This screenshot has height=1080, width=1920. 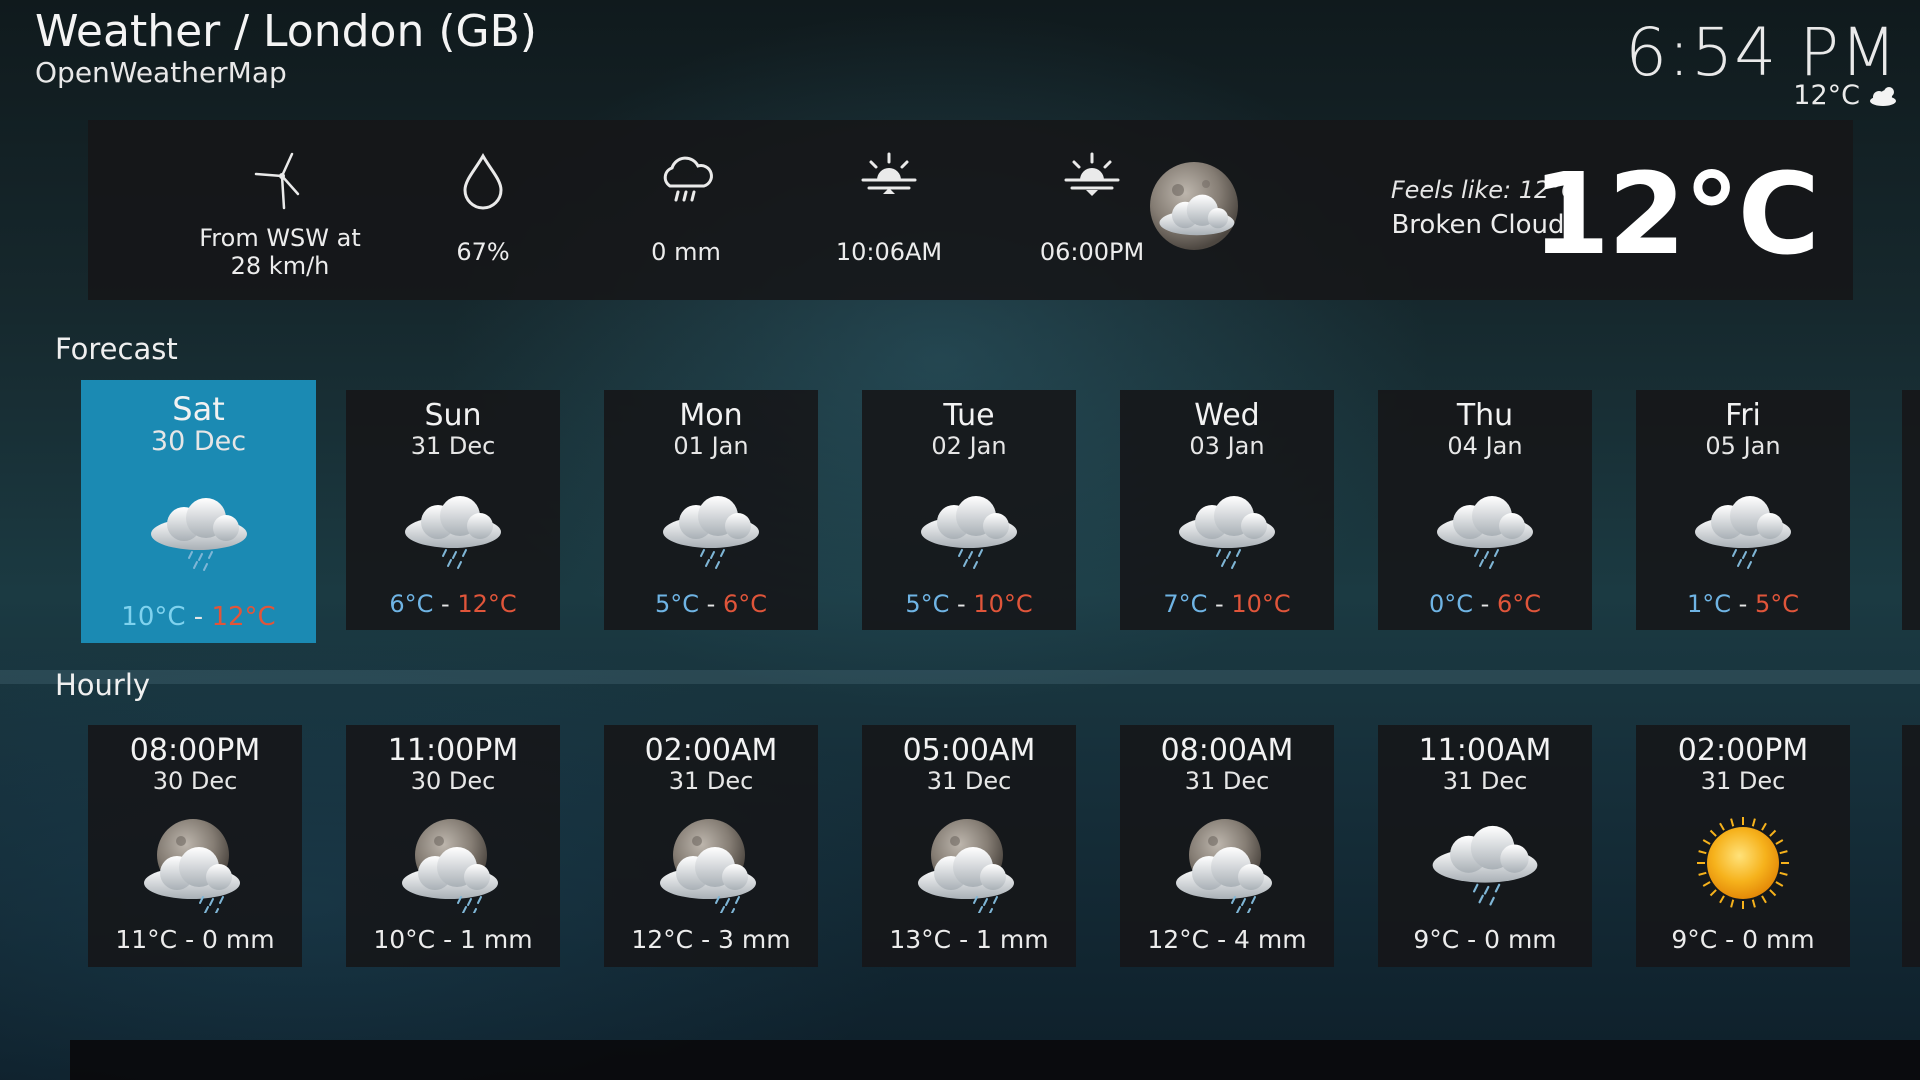 What do you see at coordinates (889, 252) in the screenshot?
I see `sunrise-value: 10:06AM` at bounding box center [889, 252].